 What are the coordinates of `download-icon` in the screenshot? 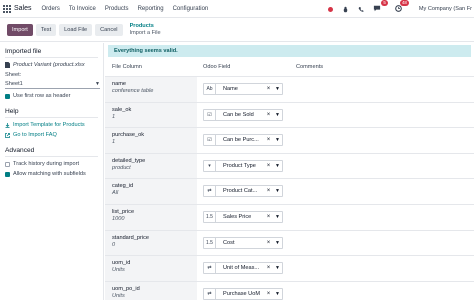 It's located at (7, 125).